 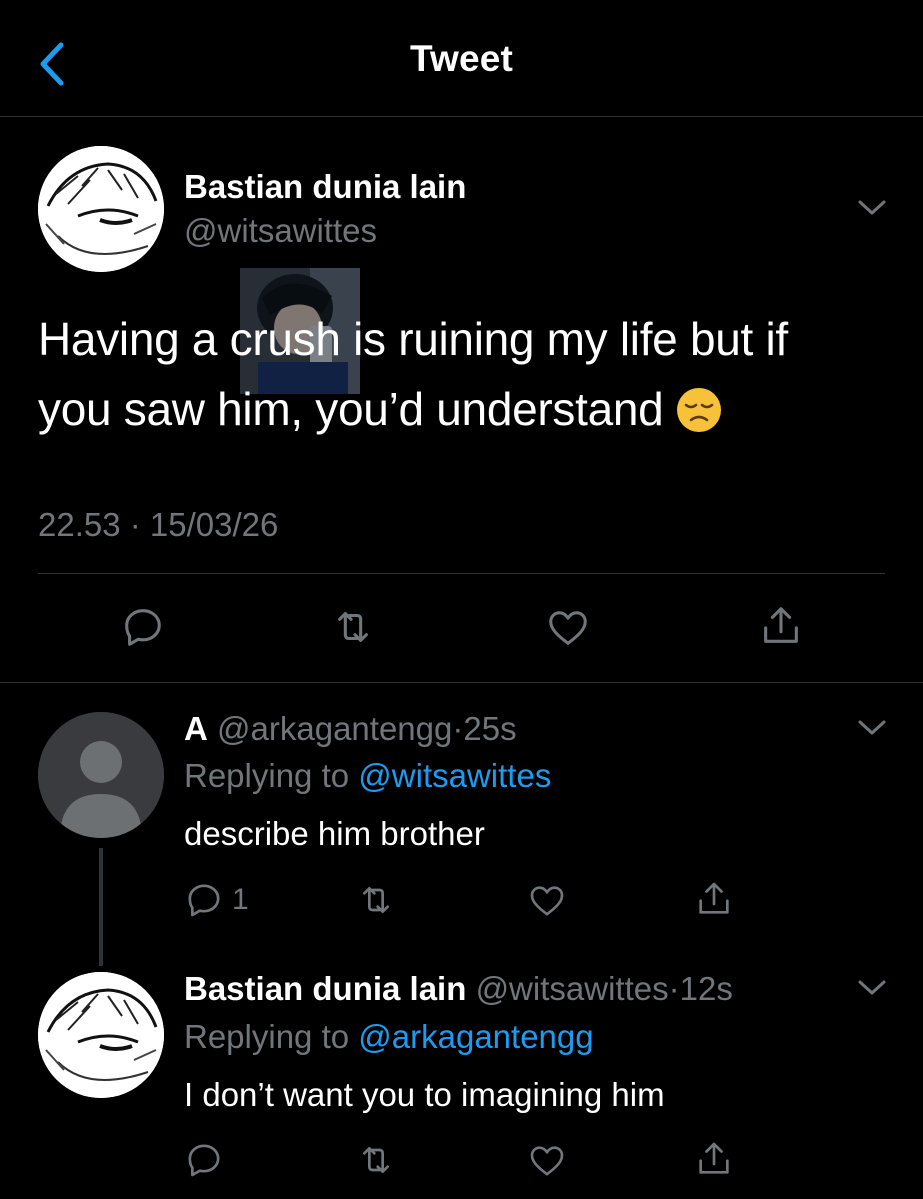 I want to click on author-handle: @witsawittes, so click(x=280, y=231).